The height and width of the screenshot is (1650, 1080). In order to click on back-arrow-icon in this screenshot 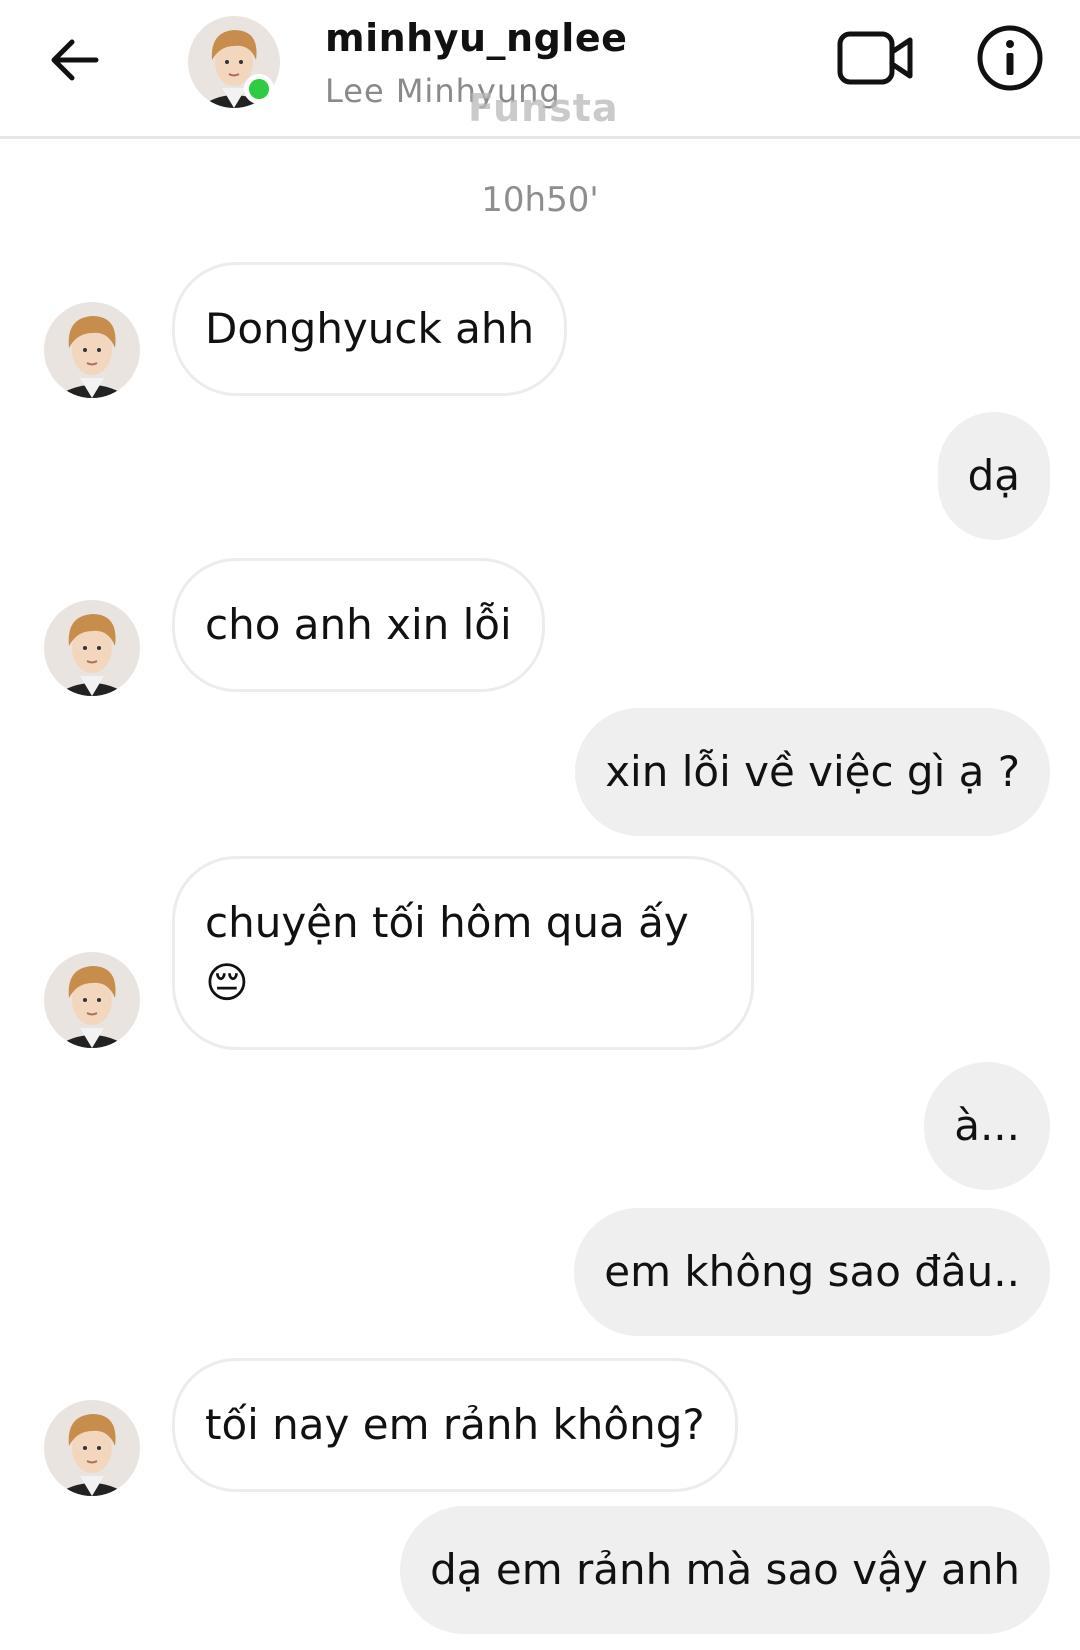, I will do `click(76, 60)`.